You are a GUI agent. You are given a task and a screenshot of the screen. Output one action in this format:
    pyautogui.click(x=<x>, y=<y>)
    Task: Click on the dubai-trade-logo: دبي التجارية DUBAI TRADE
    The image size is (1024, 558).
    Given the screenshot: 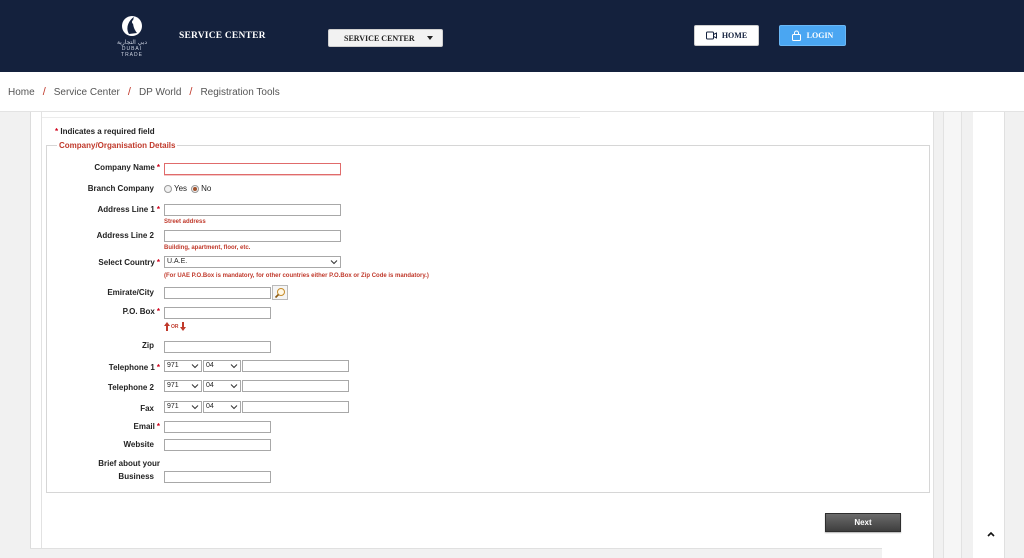 What is the action you would take?
    pyautogui.click(x=132, y=36)
    